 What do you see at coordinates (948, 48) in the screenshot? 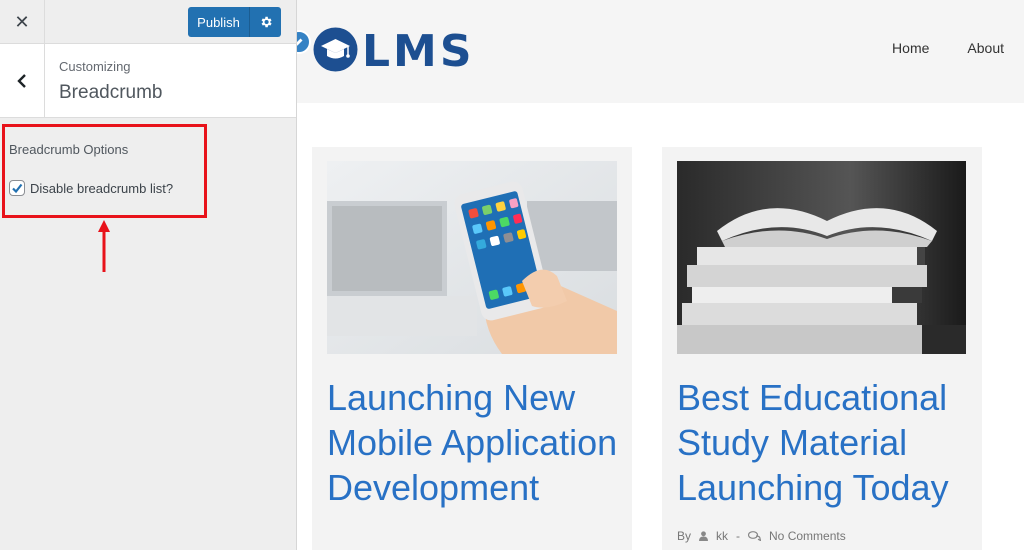
I see `site-nav: Home About` at bounding box center [948, 48].